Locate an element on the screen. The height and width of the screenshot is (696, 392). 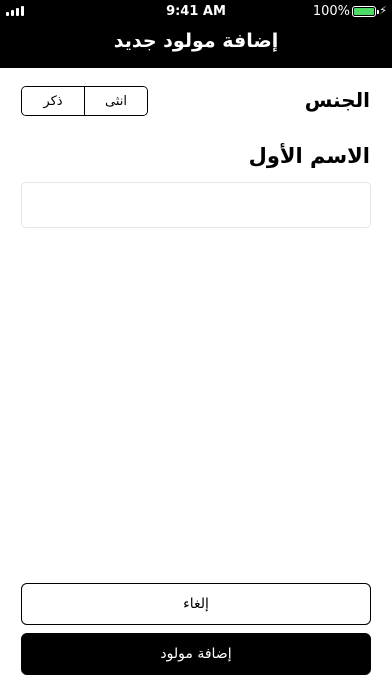
gender-label: الجنس is located at coordinates (337, 100).